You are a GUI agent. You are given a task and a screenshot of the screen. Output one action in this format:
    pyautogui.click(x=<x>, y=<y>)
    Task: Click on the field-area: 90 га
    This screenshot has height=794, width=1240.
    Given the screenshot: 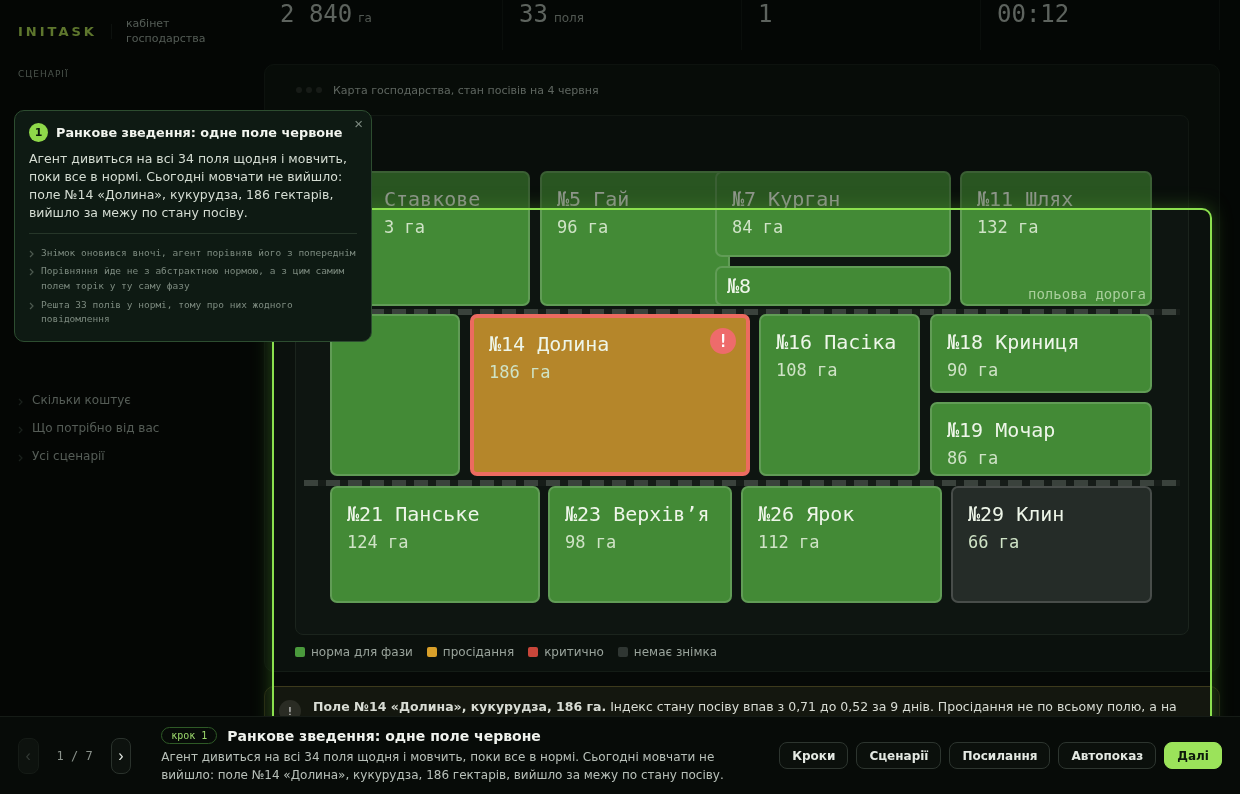 What is the action you would take?
    pyautogui.click(x=973, y=370)
    